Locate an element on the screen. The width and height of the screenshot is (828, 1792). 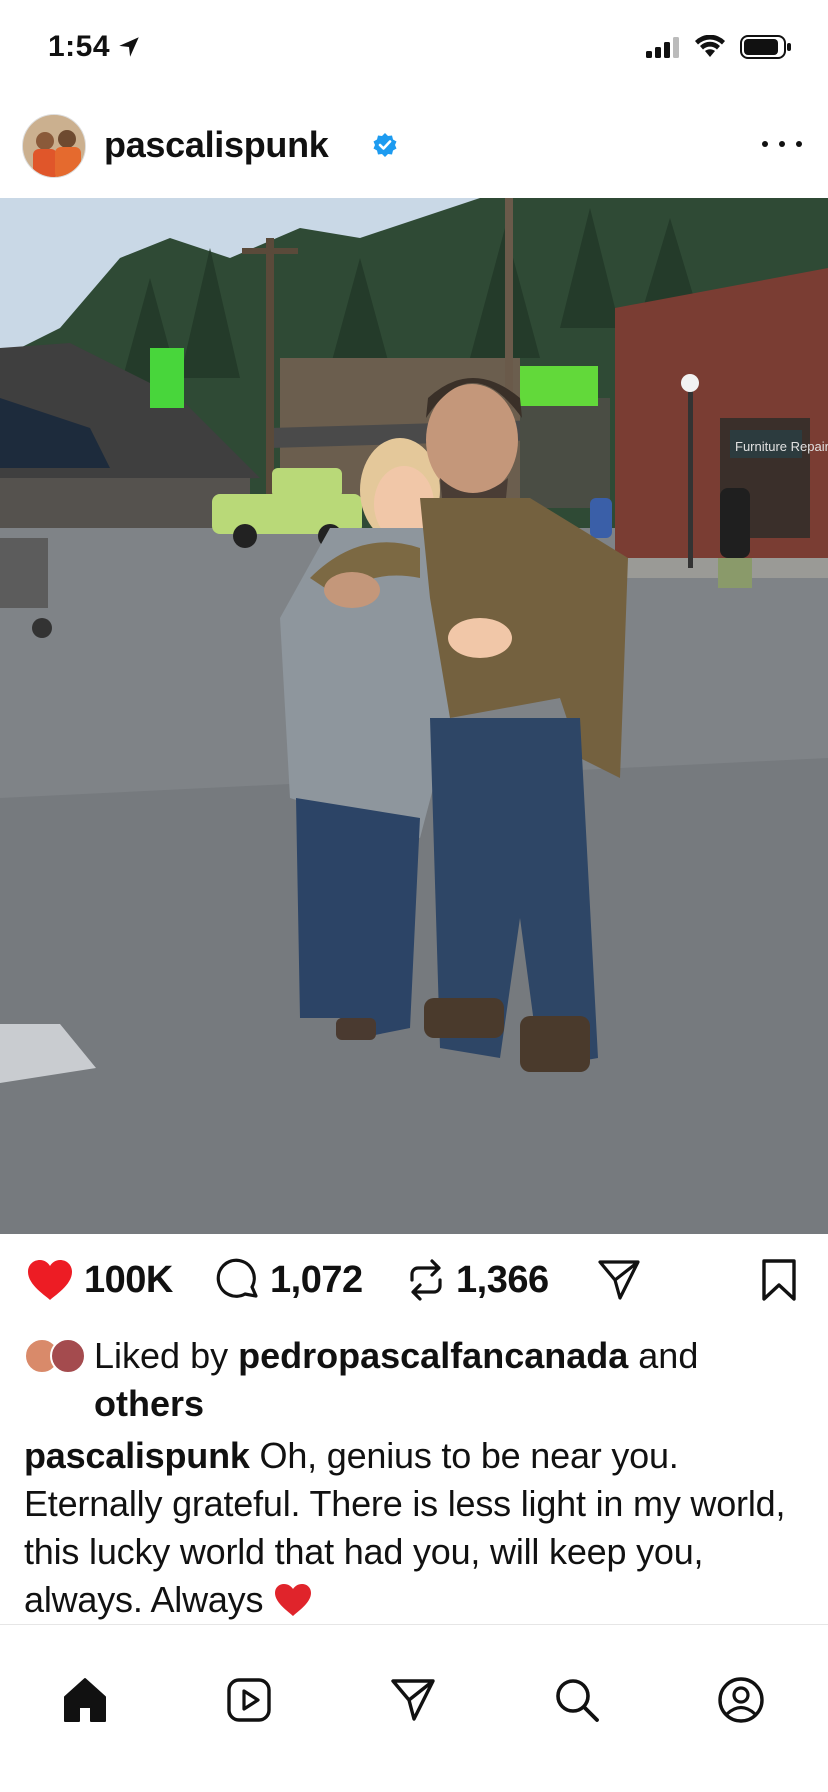
avatar is located at coordinates (54, 146).